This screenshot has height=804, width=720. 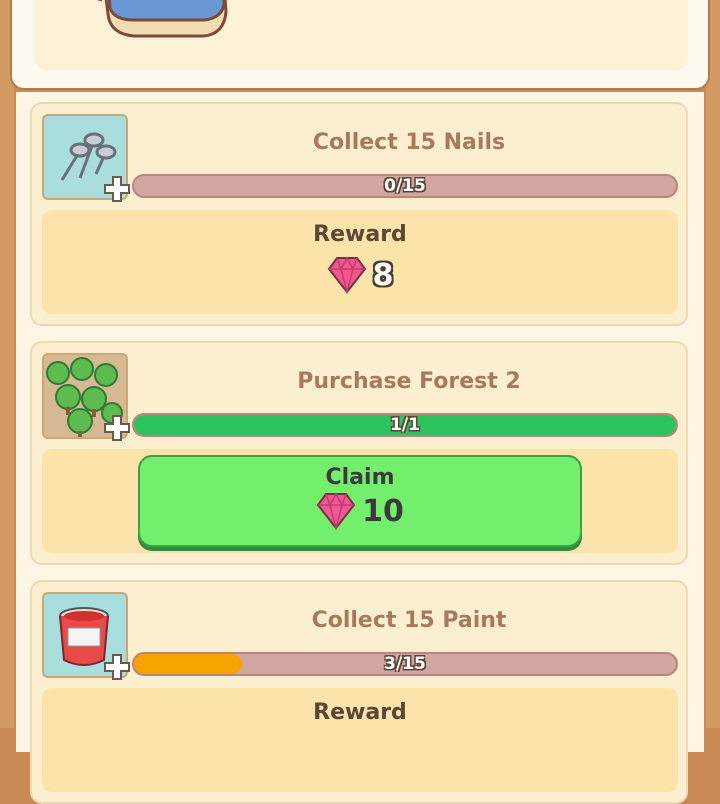 I want to click on quest-progress-bar: 0/15, so click(x=405, y=186).